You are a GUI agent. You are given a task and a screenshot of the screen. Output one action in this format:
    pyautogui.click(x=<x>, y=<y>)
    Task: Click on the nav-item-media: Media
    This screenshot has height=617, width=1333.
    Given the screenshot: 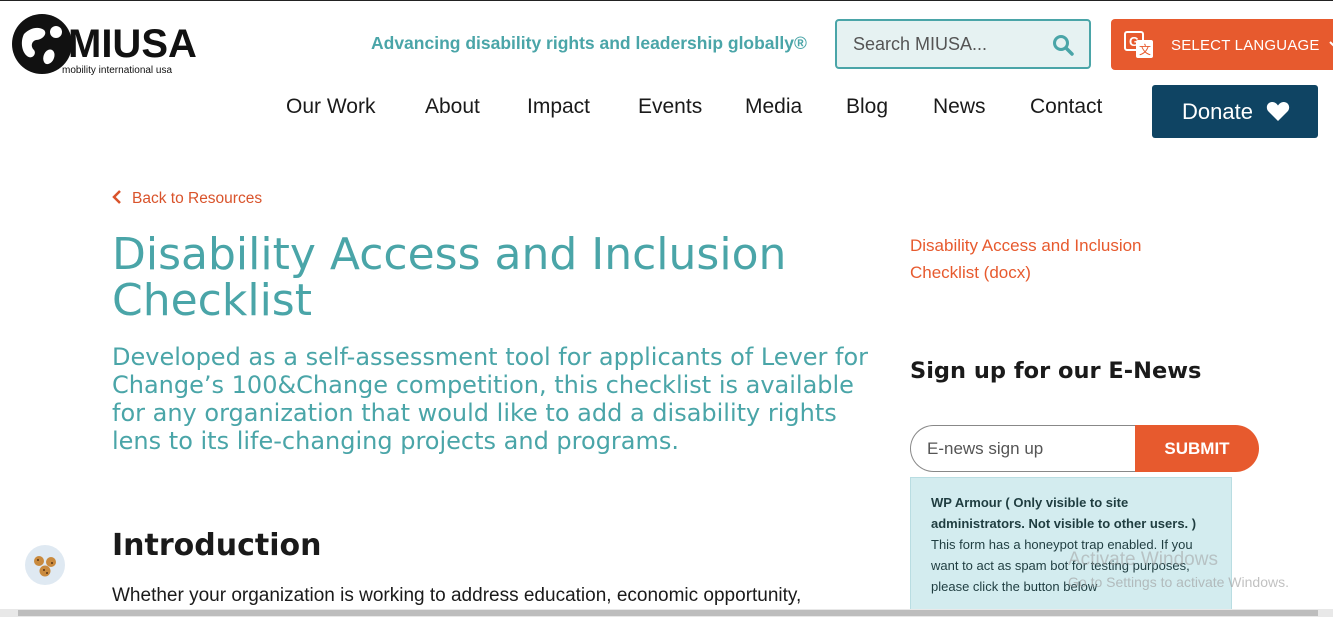 What is the action you would take?
    pyautogui.click(x=773, y=107)
    